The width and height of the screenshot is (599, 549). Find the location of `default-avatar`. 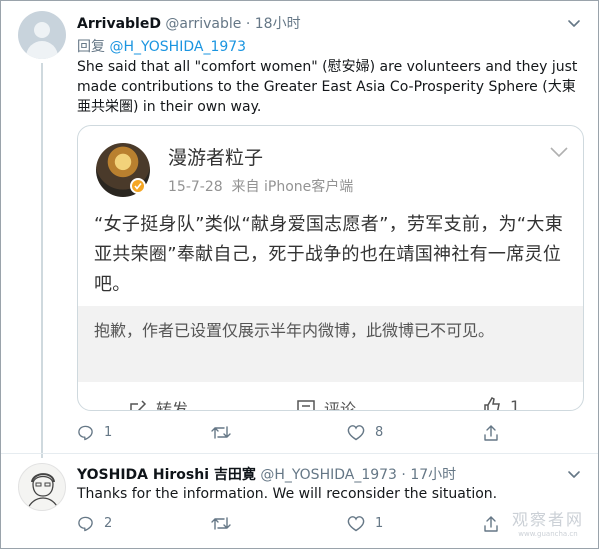

default-avatar is located at coordinates (42, 35).